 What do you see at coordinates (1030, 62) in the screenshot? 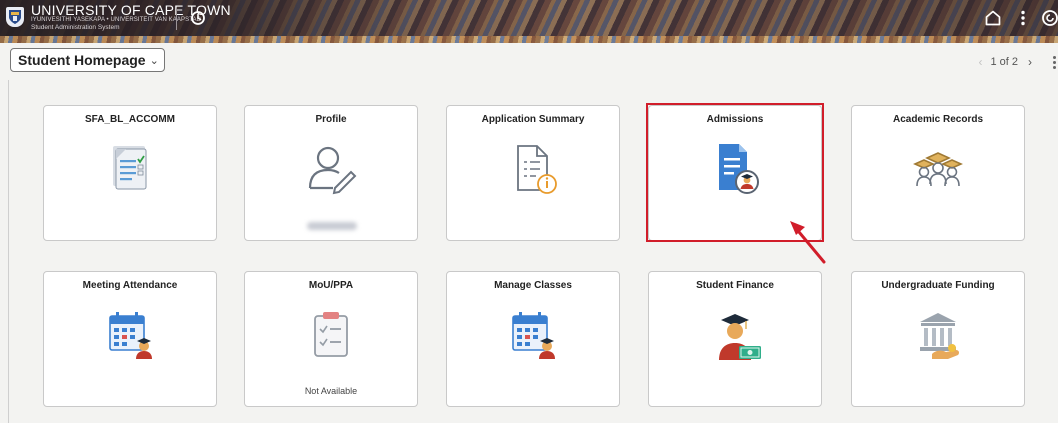
I see `next-page-icon: ›` at bounding box center [1030, 62].